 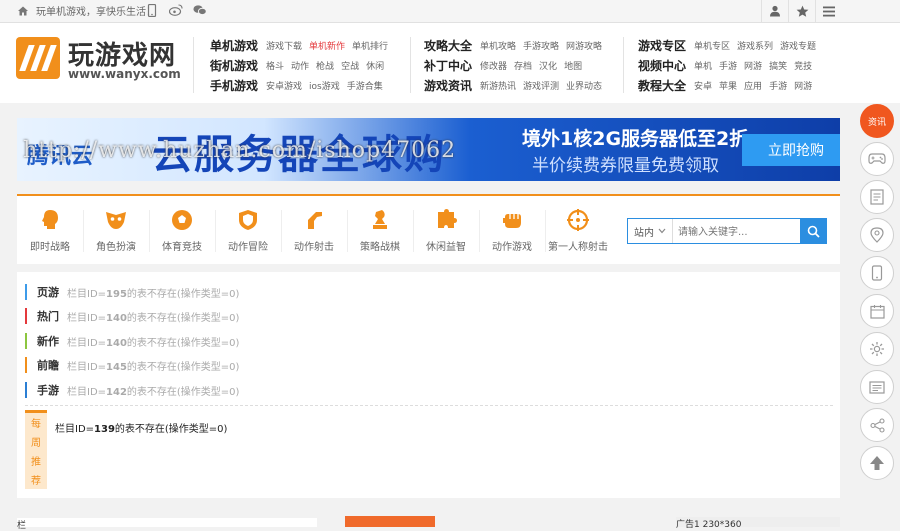 What do you see at coordinates (48, 365) in the screenshot?
I see `list-item-label: 前瞻` at bounding box center [48, 365].